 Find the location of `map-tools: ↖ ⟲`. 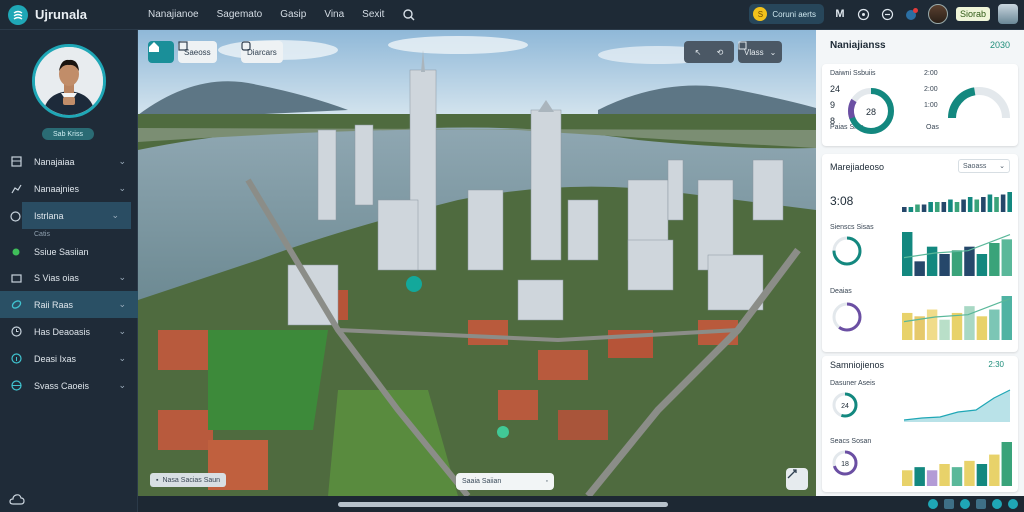

map-tools: ↖ ⟲ is located at coordinates (709, 52).